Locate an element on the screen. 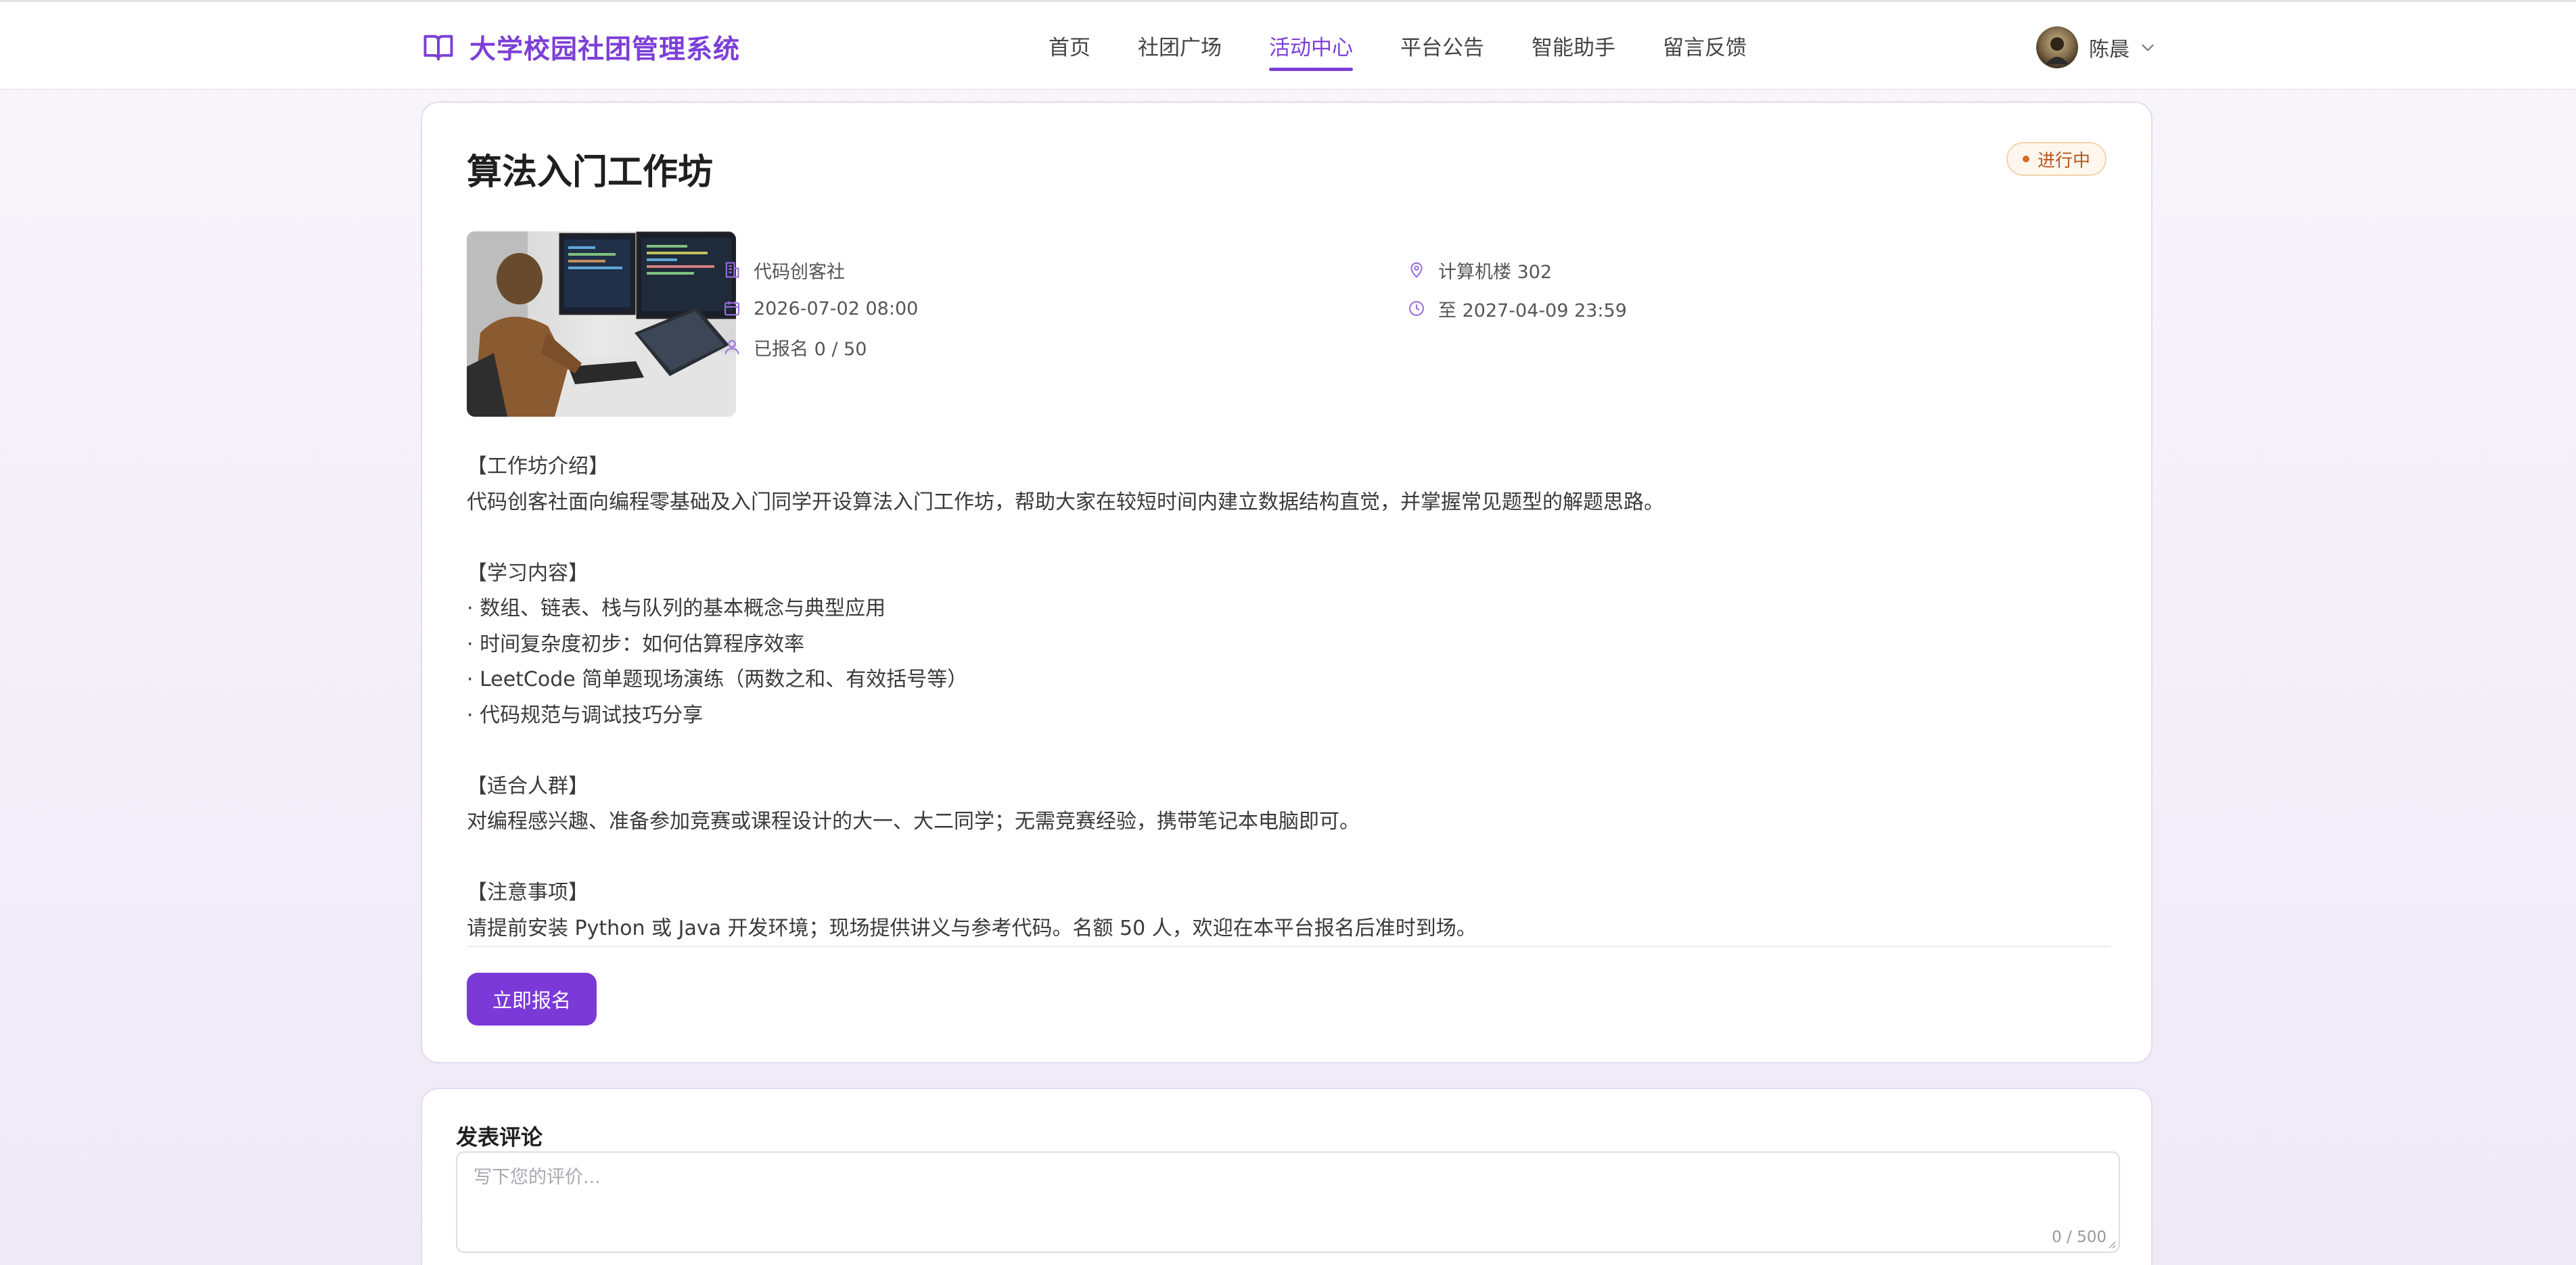 Image resolution: width=2576 pixels, height=1265 pixels. nav-assistant: 智能助手 is located at coordinates (1573, 48).